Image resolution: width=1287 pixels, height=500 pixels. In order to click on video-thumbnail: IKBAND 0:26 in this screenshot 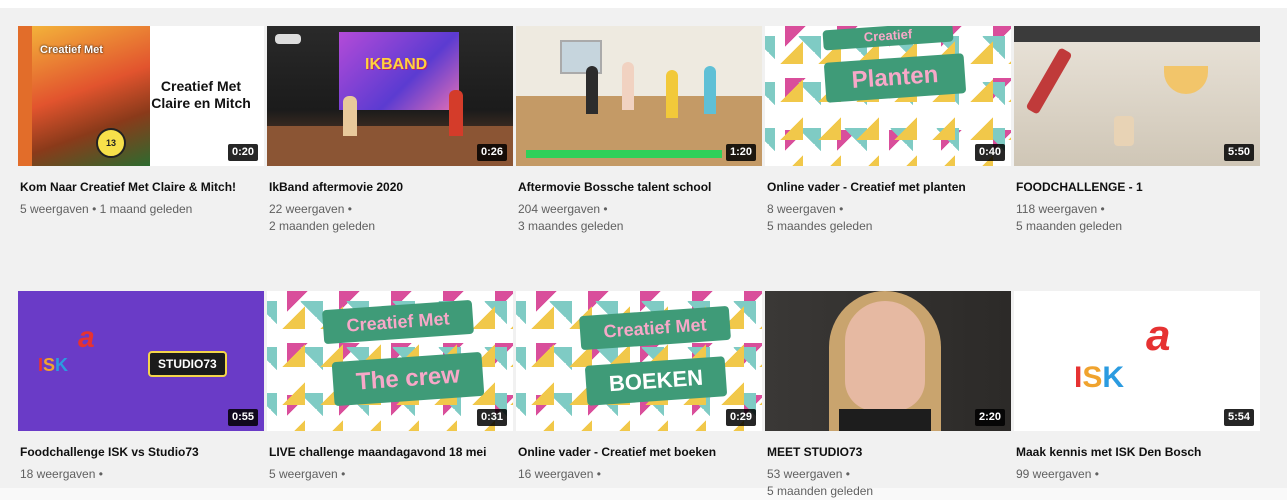, I will do `click(390, 96)`.